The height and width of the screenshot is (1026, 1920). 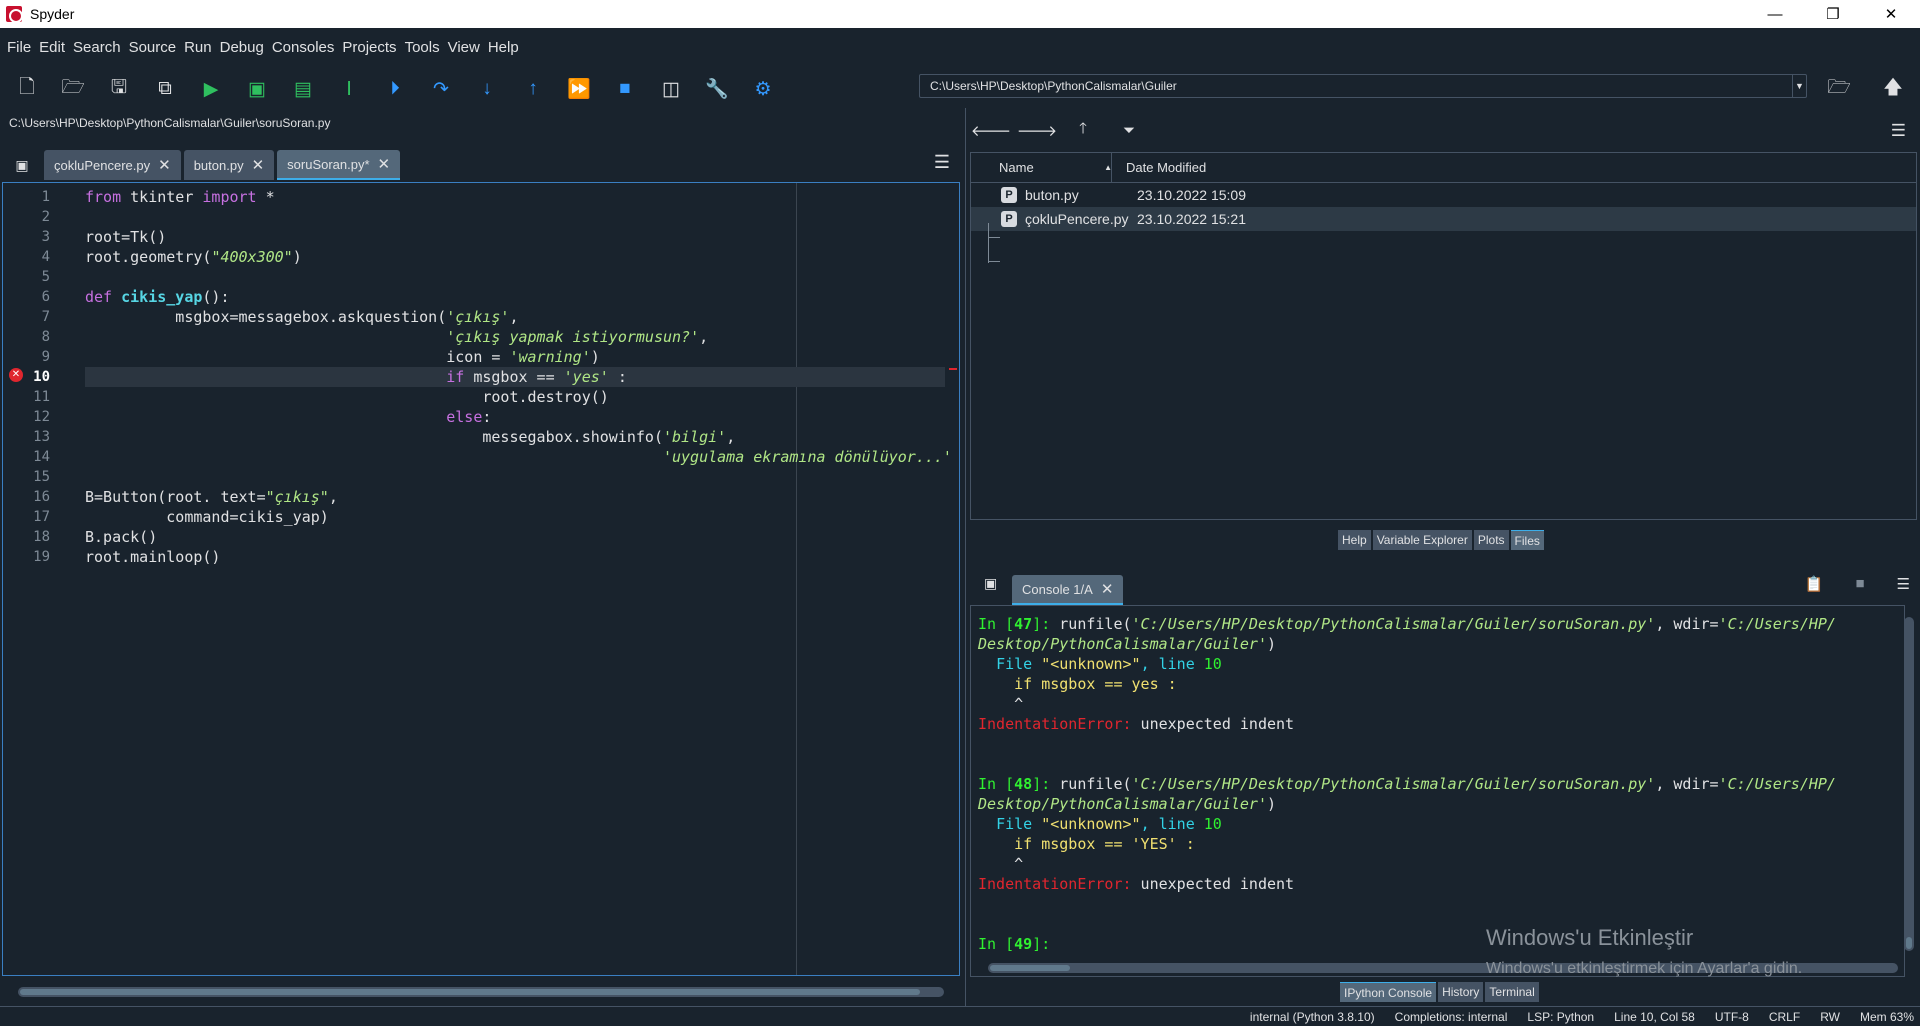 What do you see at coordinates (41, 557) in the screenshot?
I see `line-number: 19` at bounding box center [41, 557].